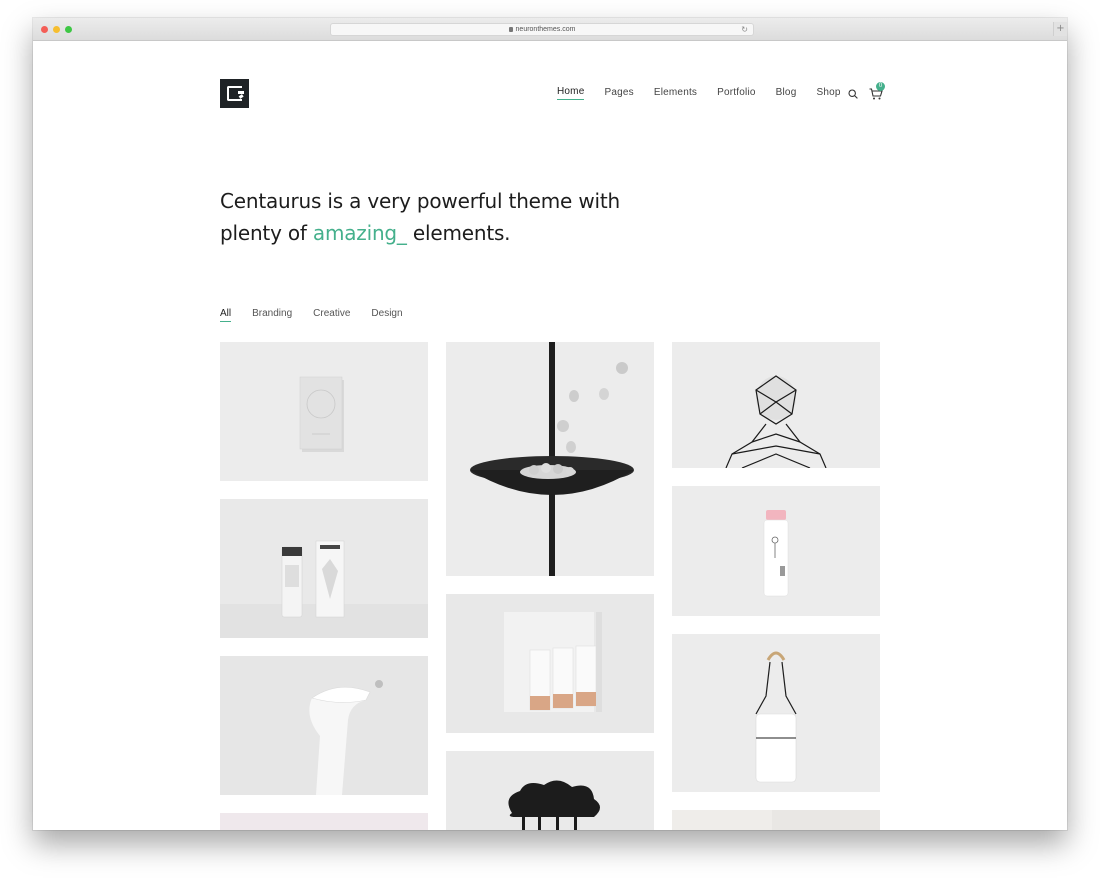 The width and height of the screenshot is (1100, 878). What do you see at coordinates (226, 315) in the screenshot?
I see `filter-all: All` at bounding box center [226, 315].